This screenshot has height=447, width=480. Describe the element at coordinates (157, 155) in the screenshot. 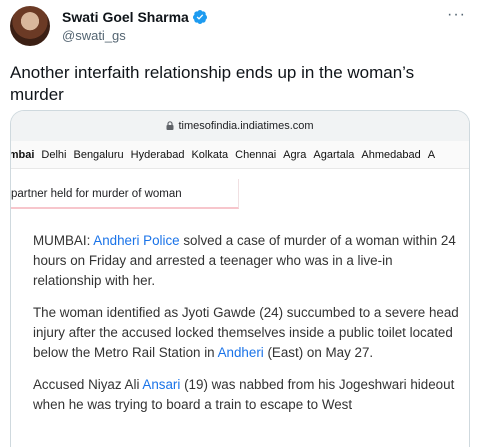

I see `nav-item-hyderabad: Hyderabad` at that location.